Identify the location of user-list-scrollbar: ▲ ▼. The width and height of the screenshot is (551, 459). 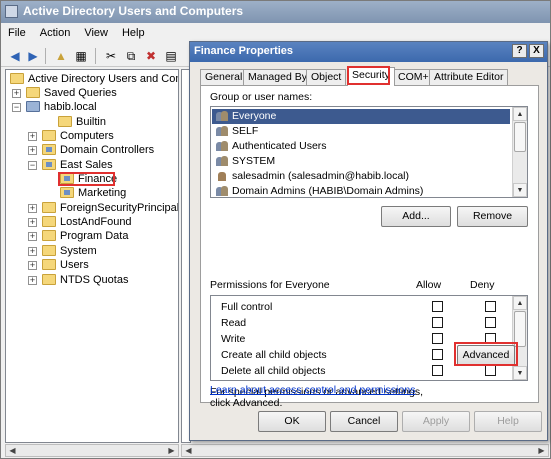
(519, 152).